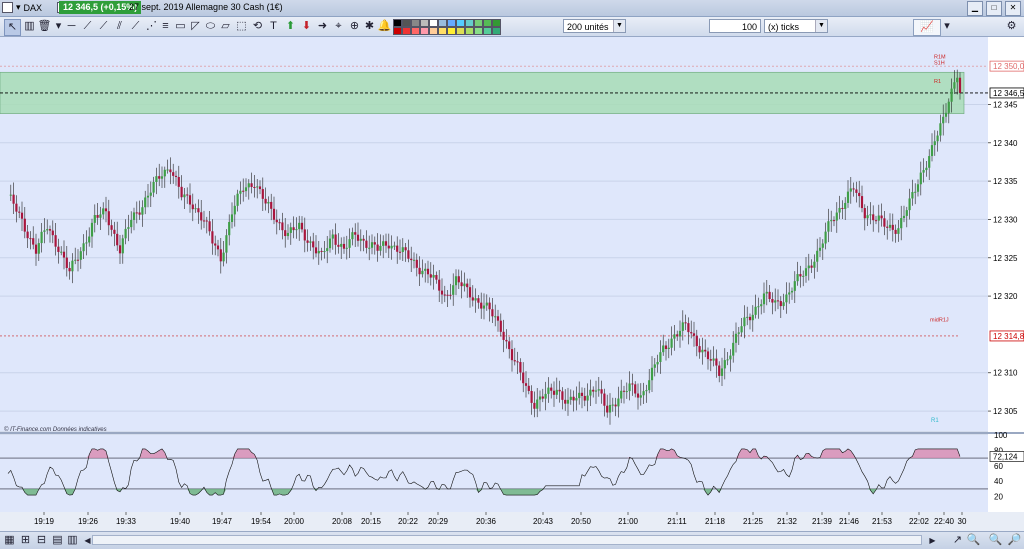 The height and width of the screenshot is (549, 1024). Describe the element at coordinates (1005, 373) in the screenshot. I see `price-axis-label: 12 310` at that location.